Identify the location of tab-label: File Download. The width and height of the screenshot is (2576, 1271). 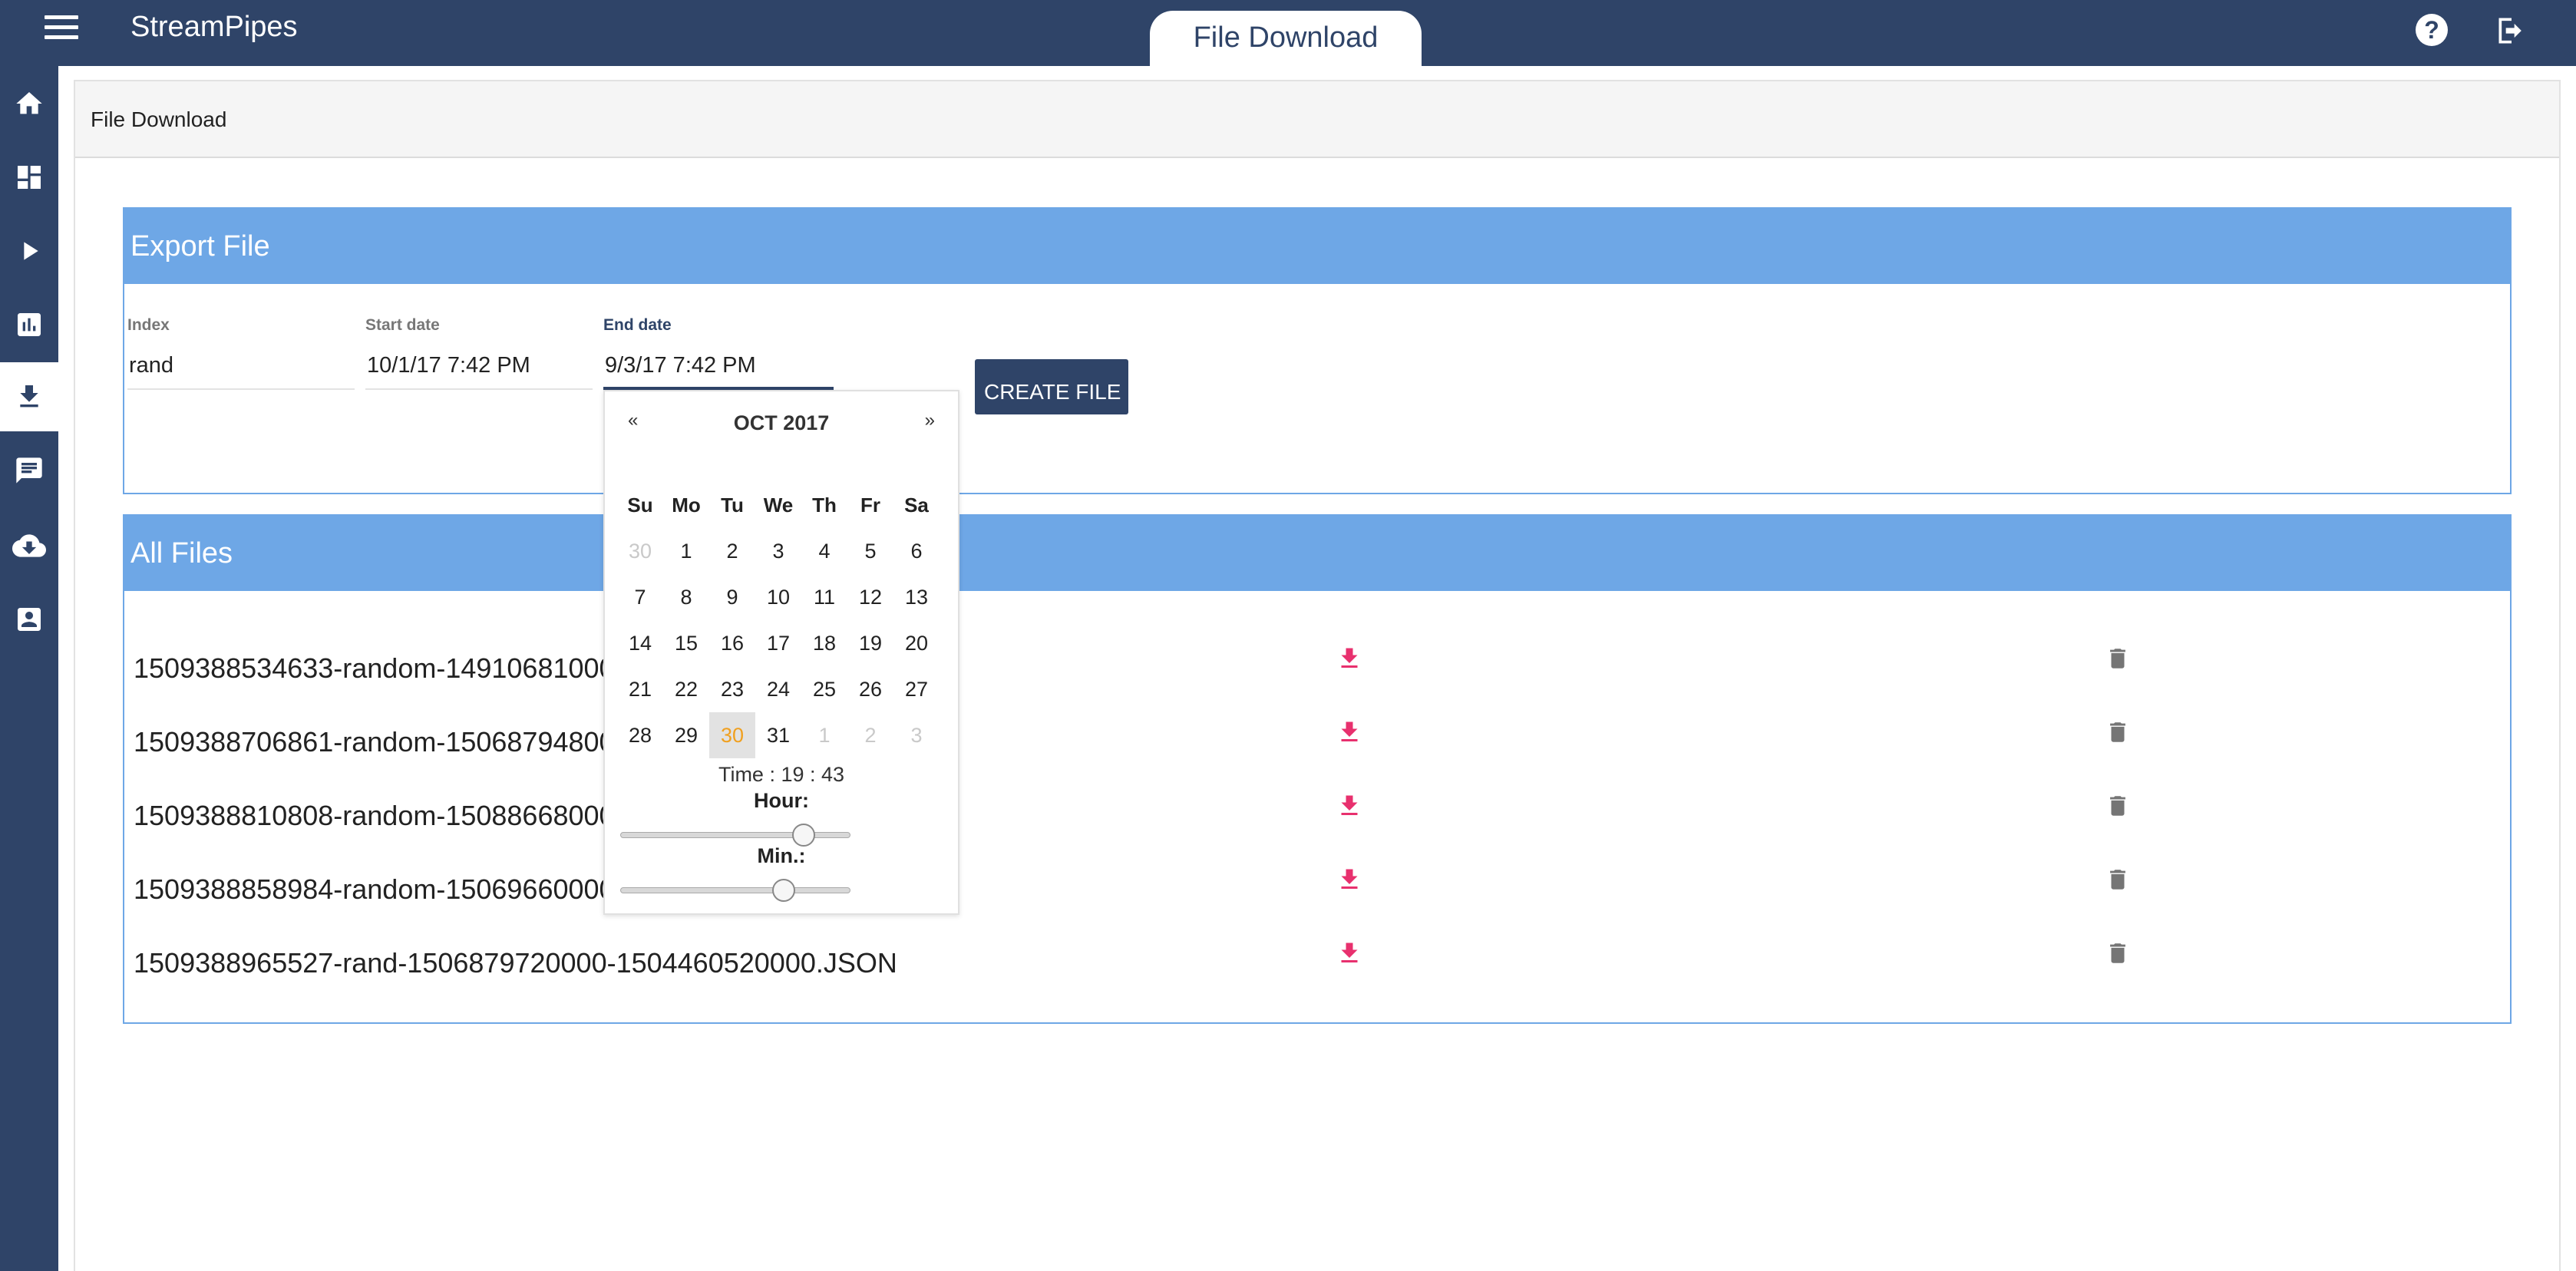
(1286, 37).